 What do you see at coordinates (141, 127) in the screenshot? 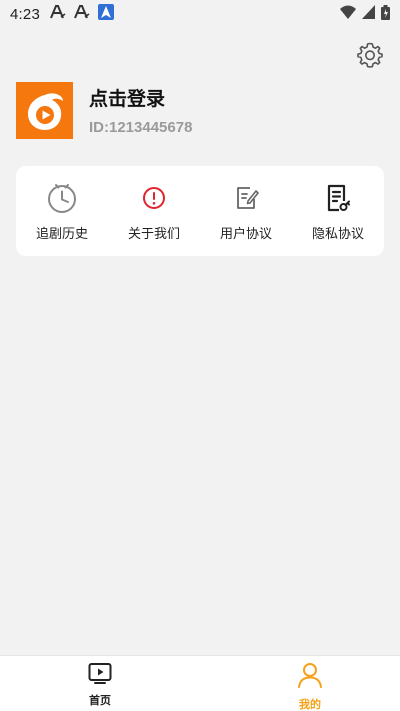
I see `user-id: ID:1213445678` at bounding box center [141, 127].